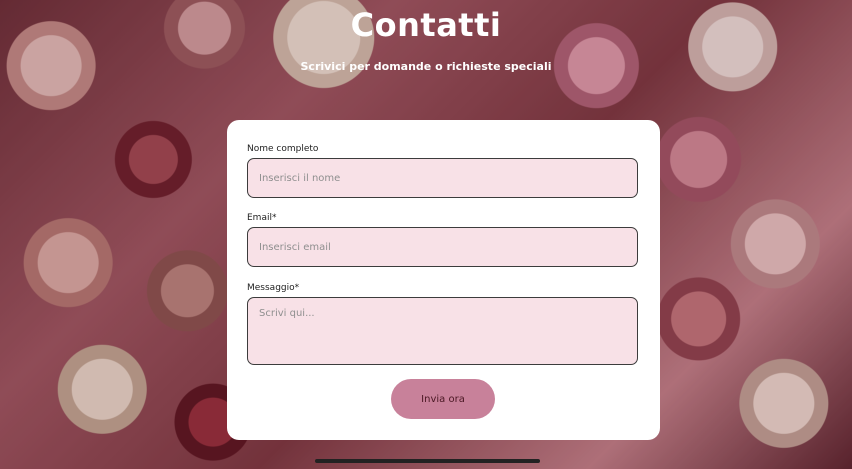  I want to click on name-input, so click(442, 178).